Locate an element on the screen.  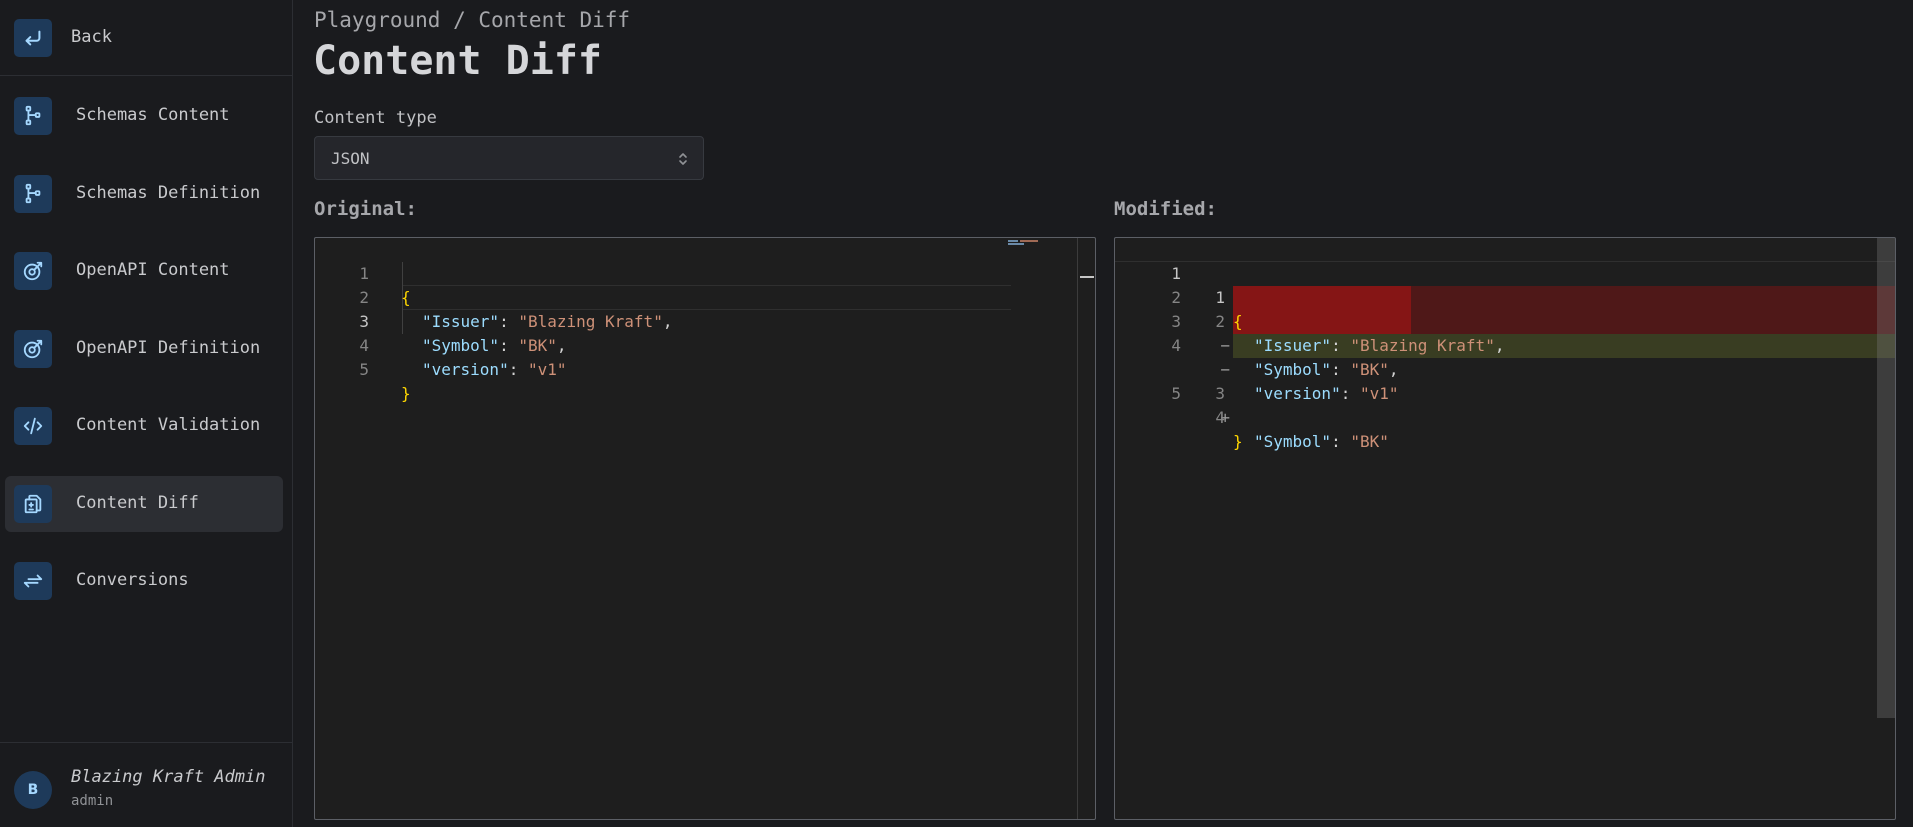
user-menu: B Blazing Kraft Admin admin is located at coordinates (146, 784).